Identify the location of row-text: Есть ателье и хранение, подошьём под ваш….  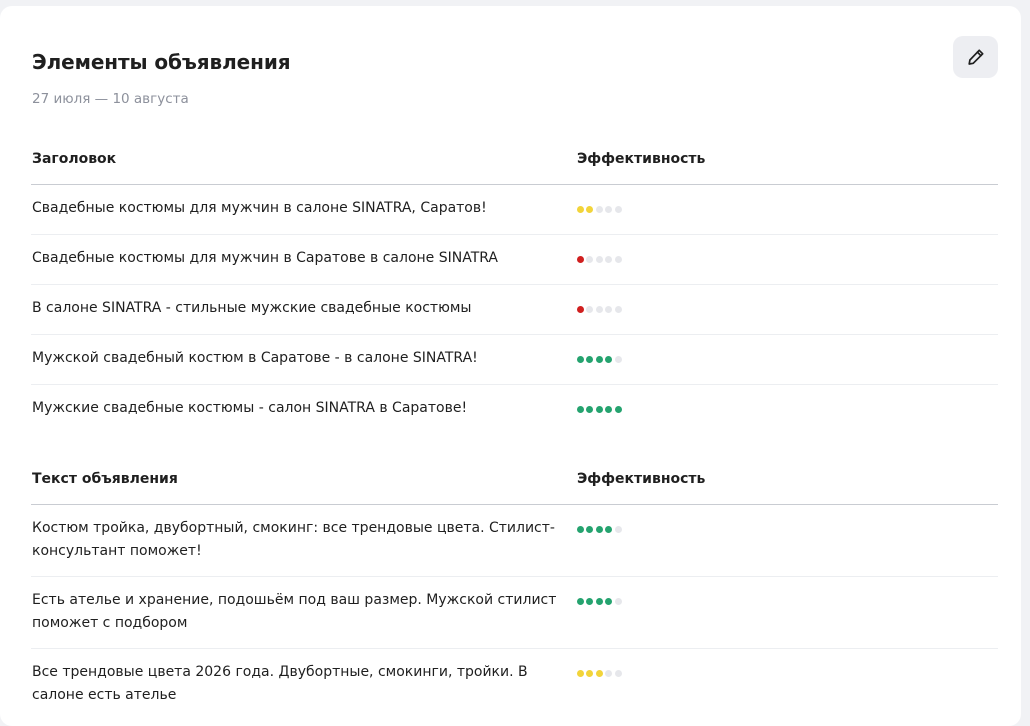
(294, 611).